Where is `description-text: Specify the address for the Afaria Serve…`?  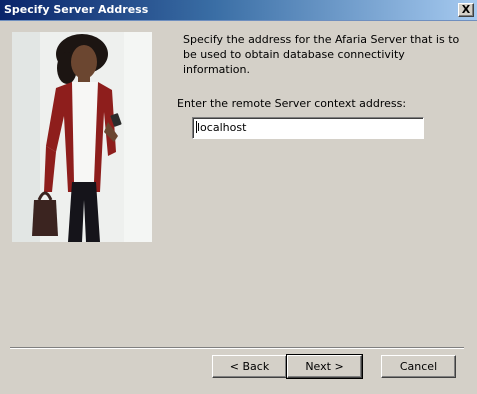 description-text: Specify the address for the Afaria Serve… is located at coordinates (321, 54).